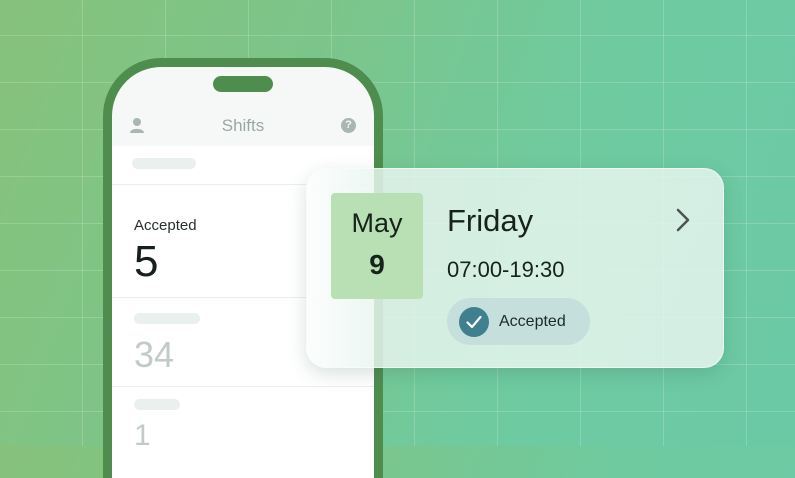  Describe the element at coordinates (532, 321) in the screenshot. I see `status-label: Accepted` at that location.